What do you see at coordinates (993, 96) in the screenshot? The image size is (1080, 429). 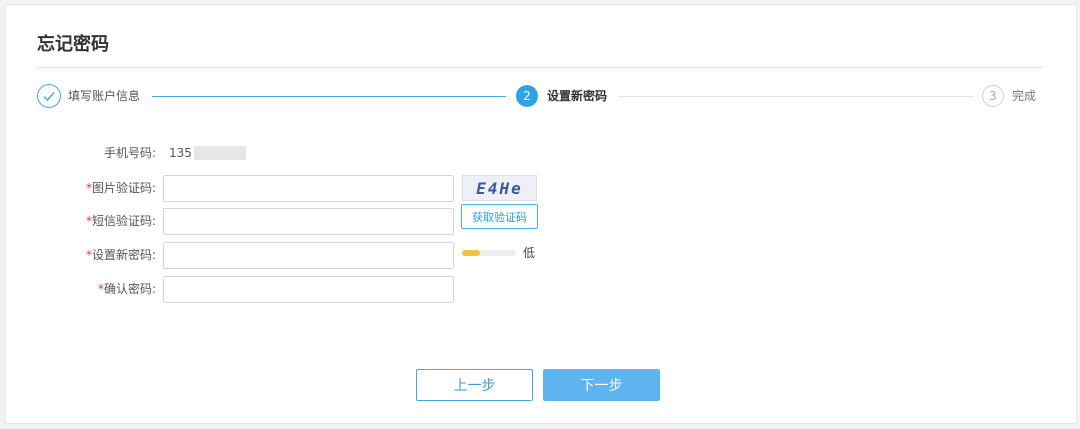 I see `step-3-number: 3` at bounding box center [993, 96].